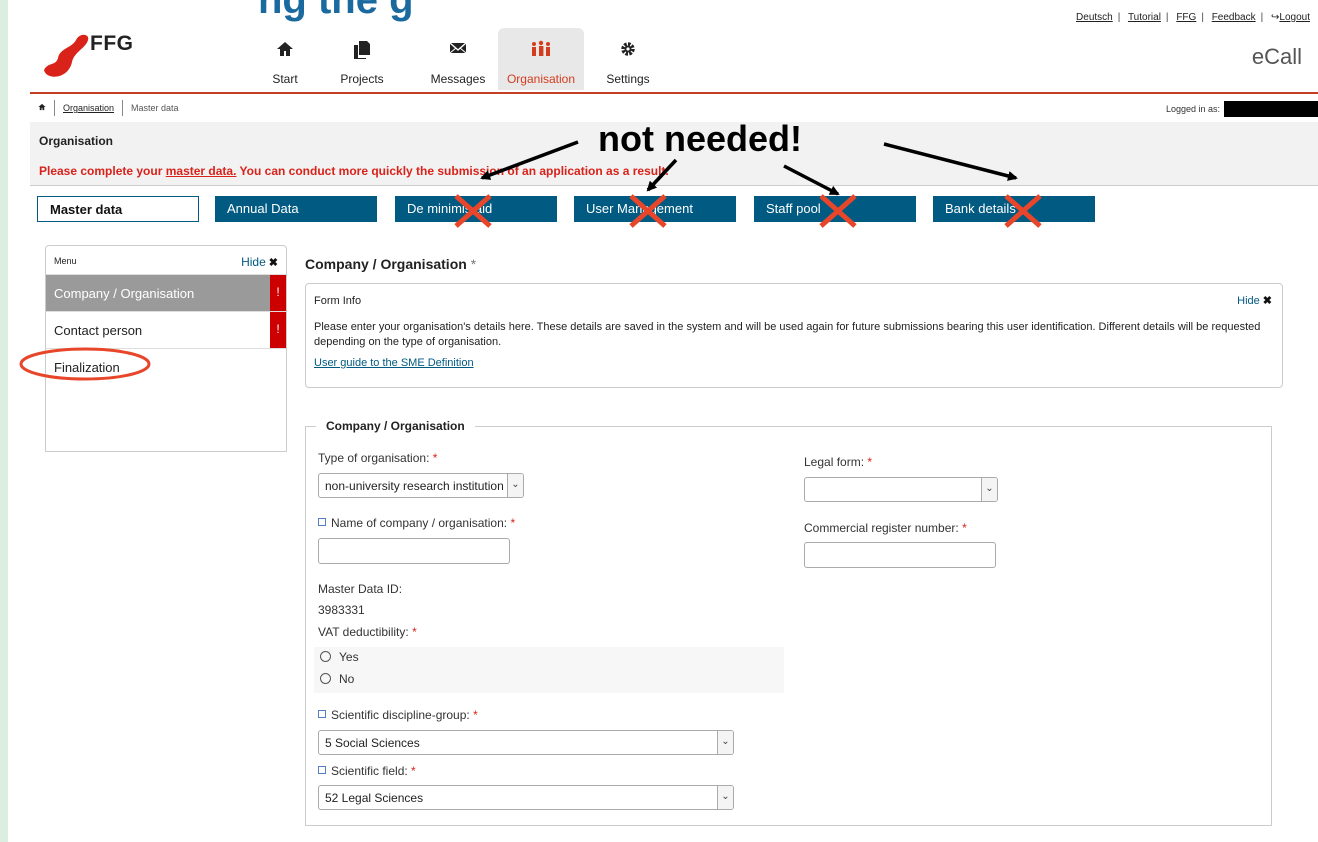 This screenshot has width=1318, height=842. What do you see at coordinates (476, 209) in the screenshot?
I see `tab-de-minimis-aid: De minimis aid` at bounding box center [476, 209].